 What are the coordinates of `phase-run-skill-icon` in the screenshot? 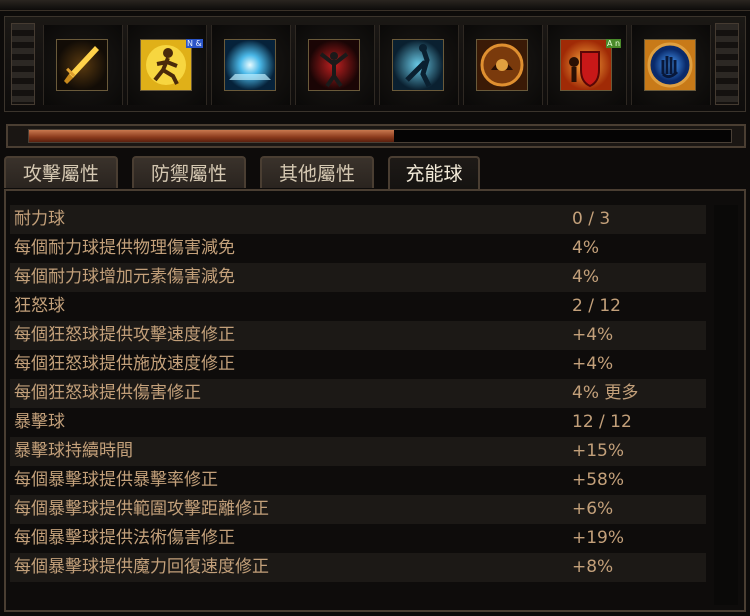 It's located at (418, 65).